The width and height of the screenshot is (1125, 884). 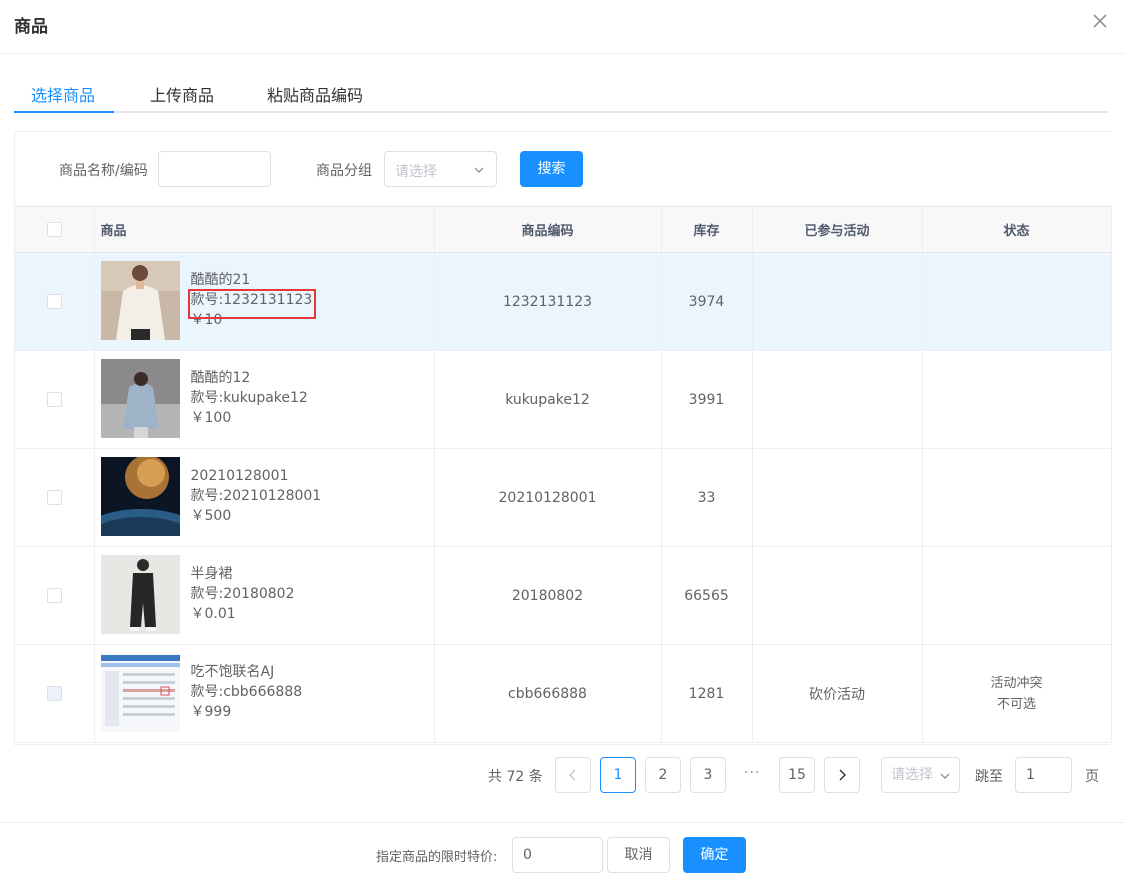 What do you see at coordinates (548, 301) in the screenshot?
I see `product-code: 1232131123` at bounding box center [548, 301].